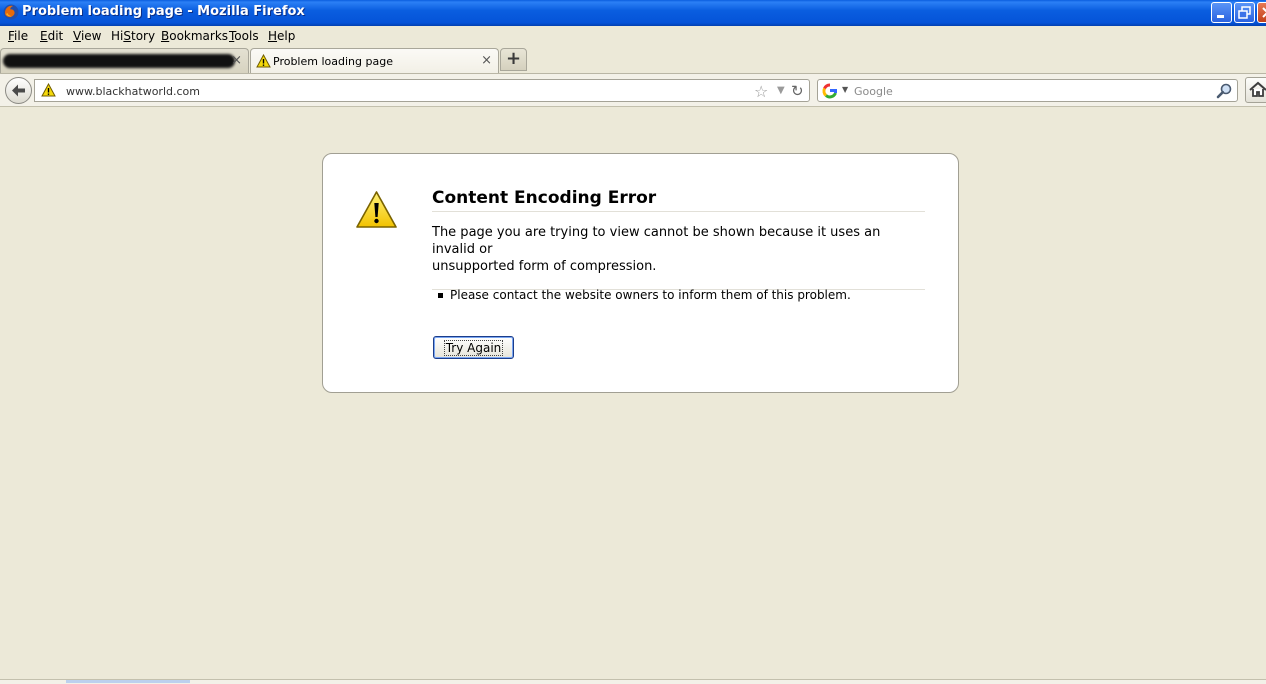 The height and width of the screenshot is (684, 1266). Describe the element at coordinates (678, 200) in the screenshot. I see `error-title: Content Encoding Error` at that location.